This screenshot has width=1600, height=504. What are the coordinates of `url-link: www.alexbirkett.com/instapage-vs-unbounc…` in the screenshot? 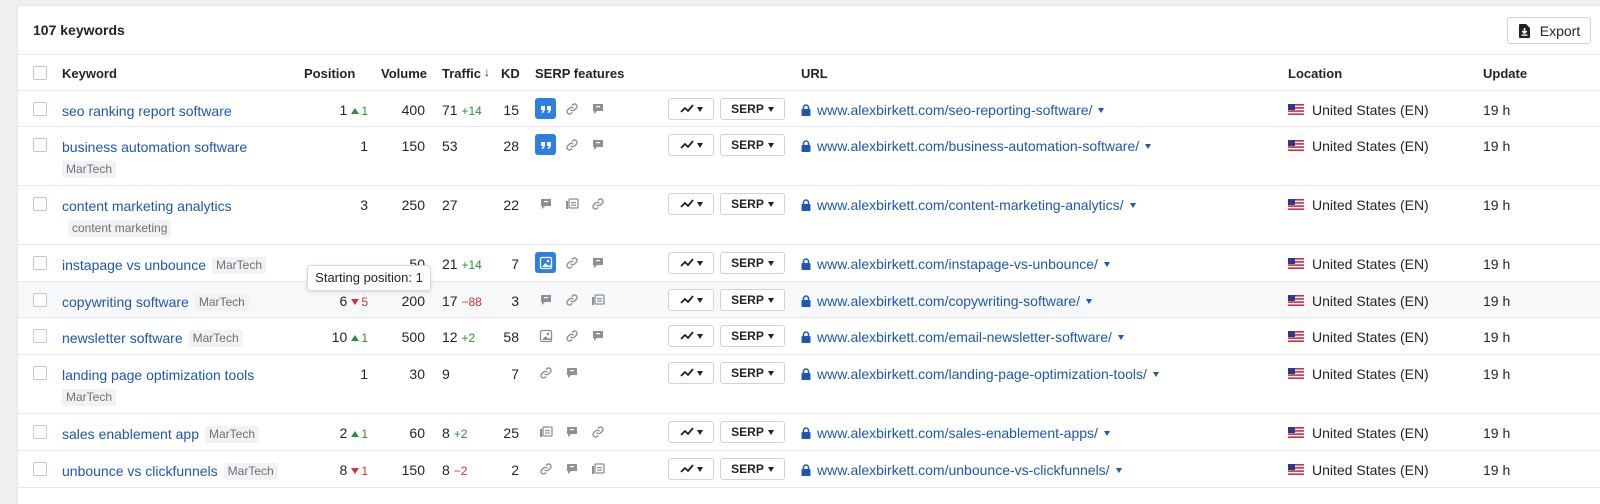 It's located at (957, 264).